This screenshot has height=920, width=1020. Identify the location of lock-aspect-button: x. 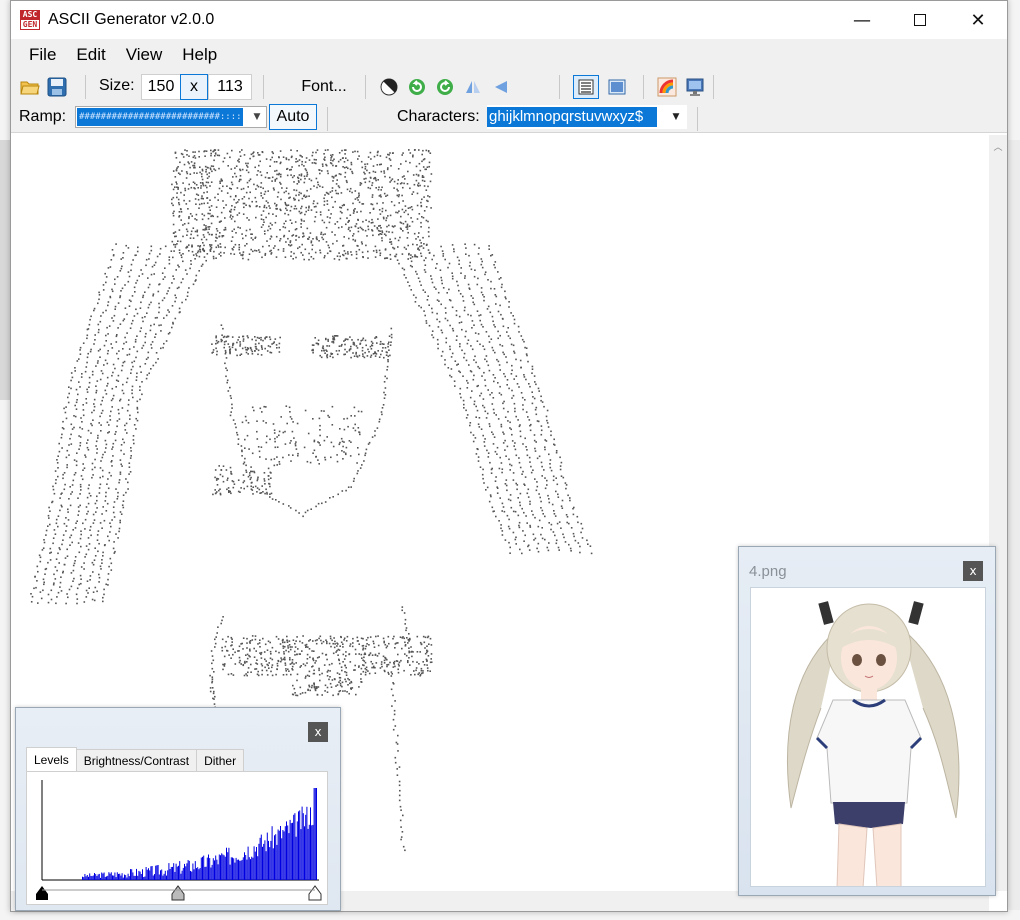
(194, 87).